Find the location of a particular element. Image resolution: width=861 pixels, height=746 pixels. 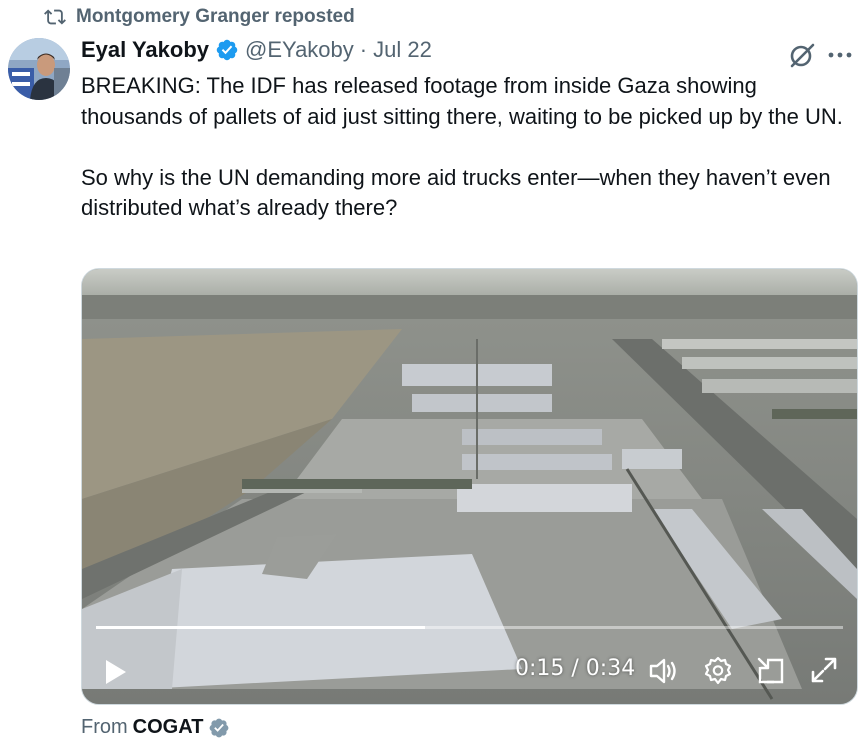

settings-icon is located at coordinates (718, 671).